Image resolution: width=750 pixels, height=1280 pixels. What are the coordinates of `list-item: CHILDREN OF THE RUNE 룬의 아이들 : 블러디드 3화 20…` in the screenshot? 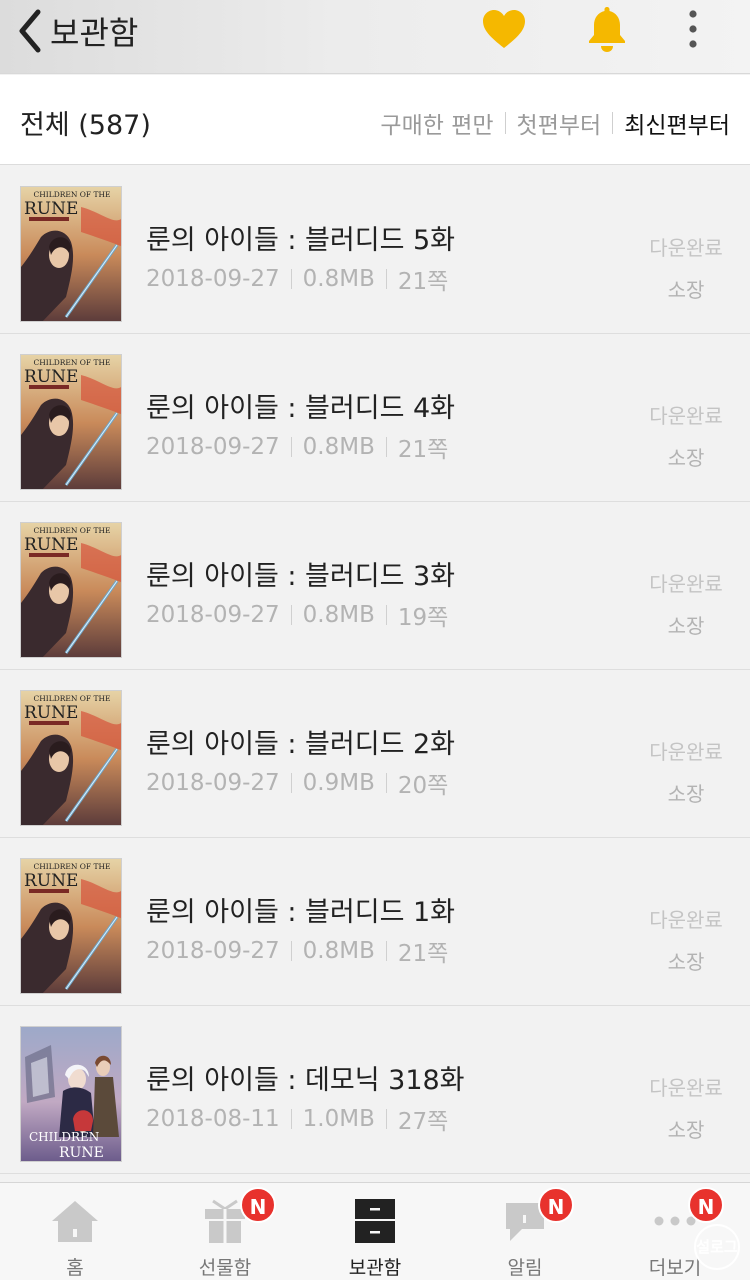 It's located at (375, 586).